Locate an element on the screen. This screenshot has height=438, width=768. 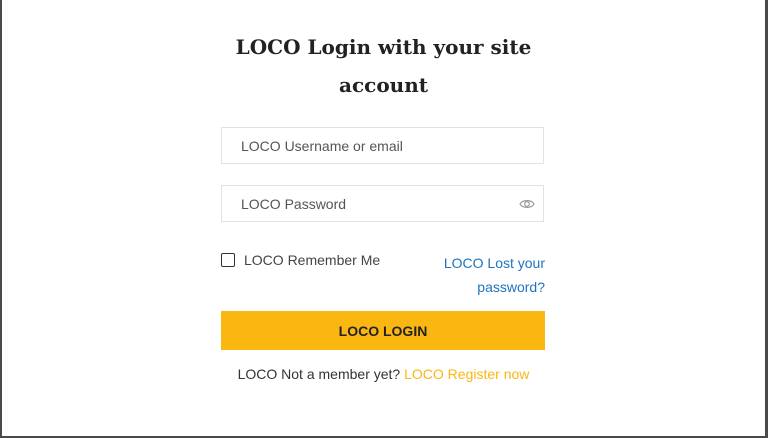
username-input is located at coordinates (382, 145).